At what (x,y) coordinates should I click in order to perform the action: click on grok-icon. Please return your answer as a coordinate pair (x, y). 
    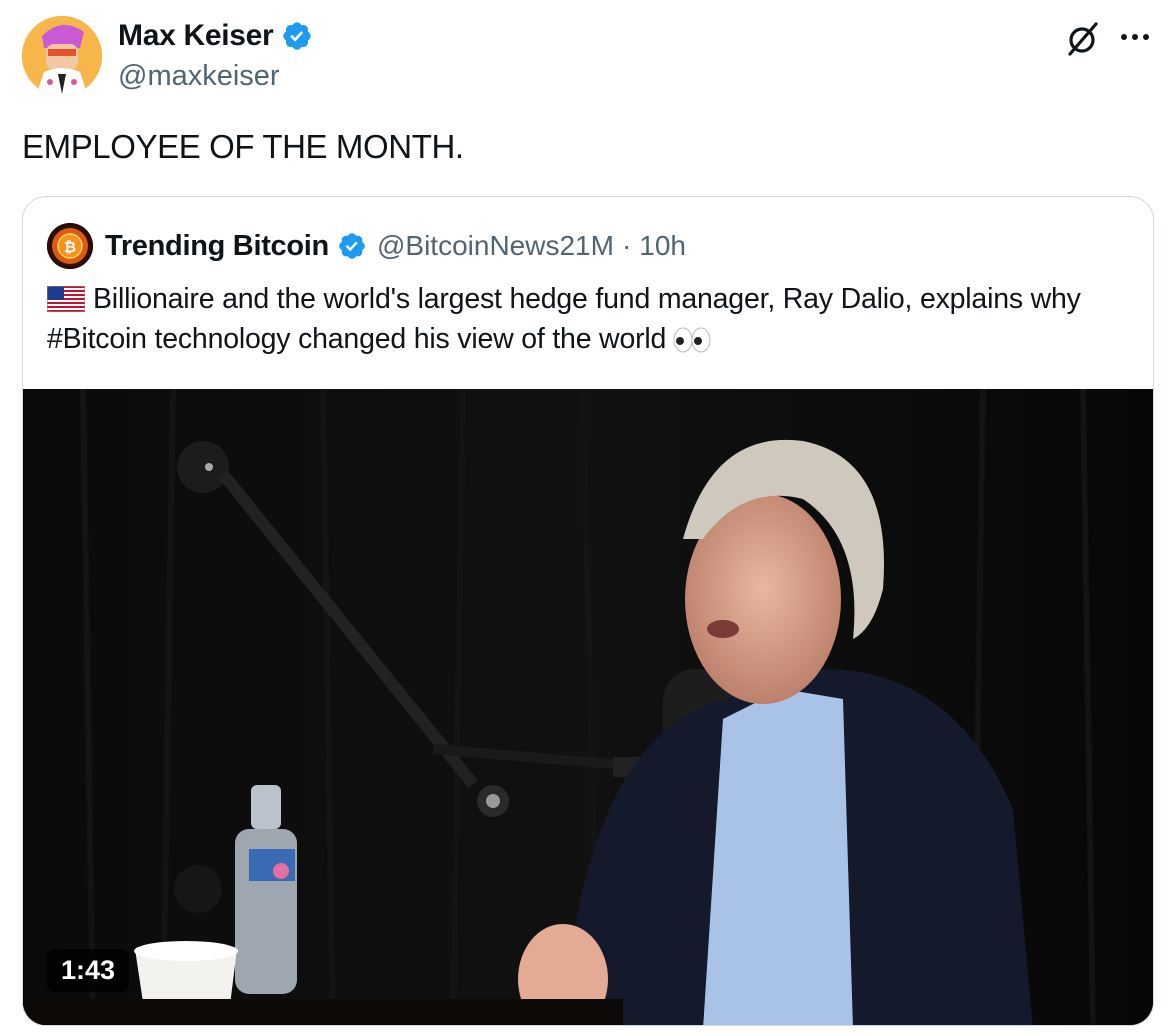
    Looking at the image, I should click on (1083, 39).